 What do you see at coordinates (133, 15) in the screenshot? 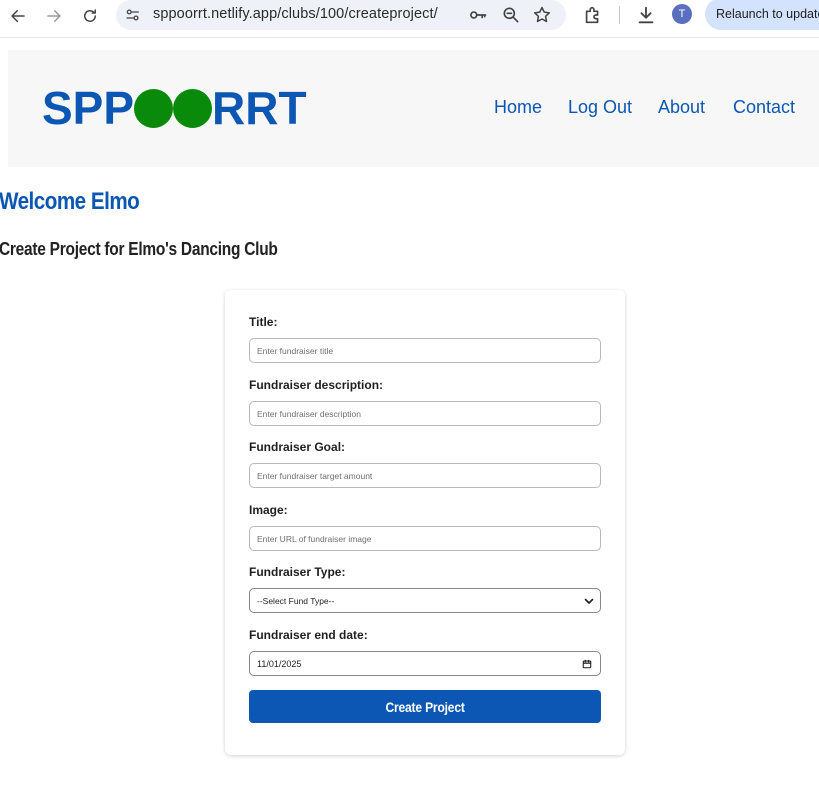
I see `site-info-icon` at bounding box center [133, 15].